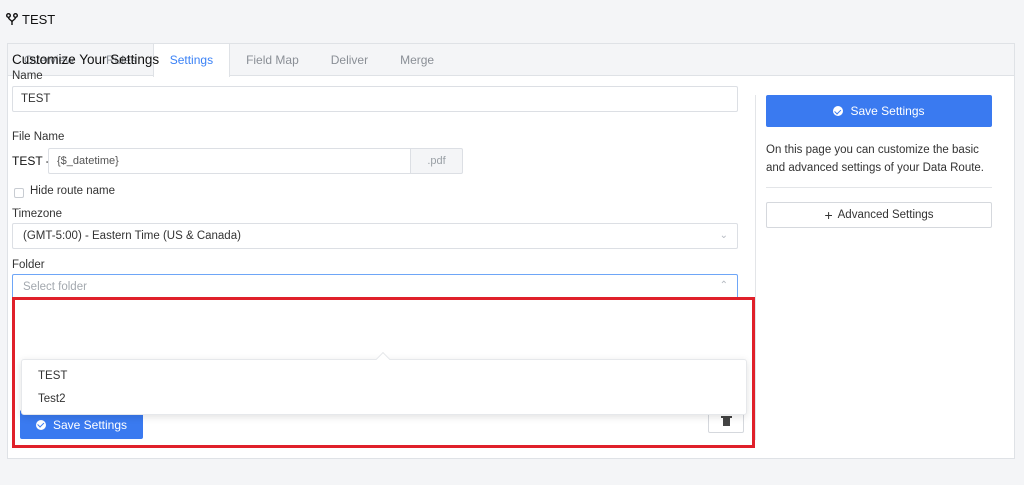  I want to click on page-title: TEST, so click(39, 19).